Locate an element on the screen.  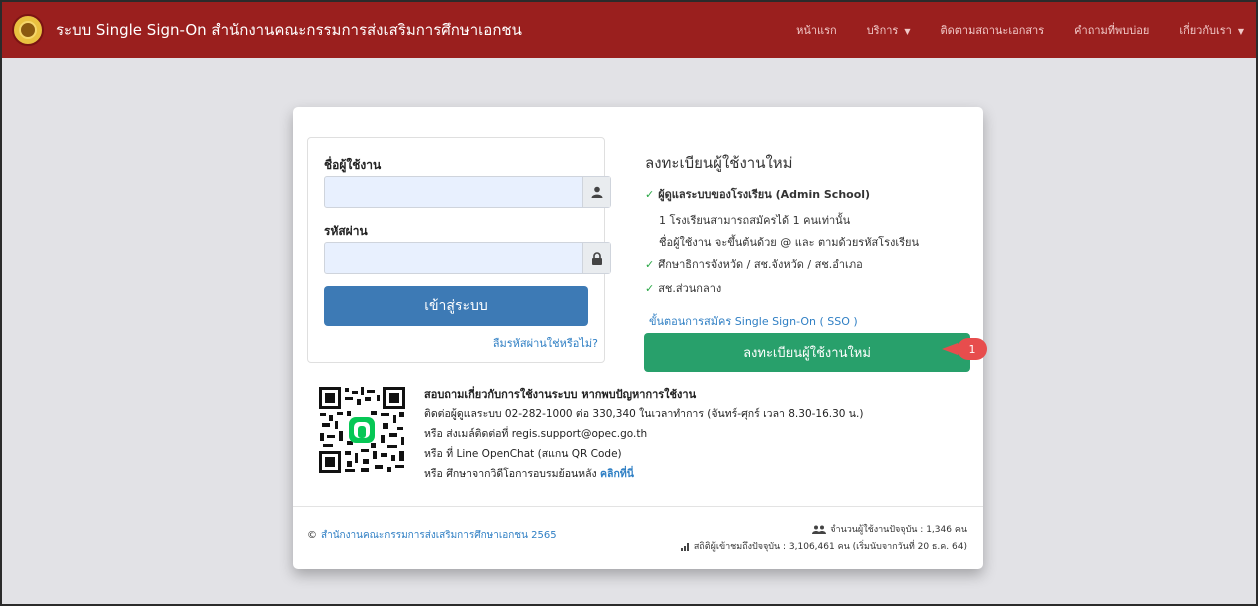
register-item-central: ✓ สช.ส่วนกลาง is located at coordinates (683, 288).